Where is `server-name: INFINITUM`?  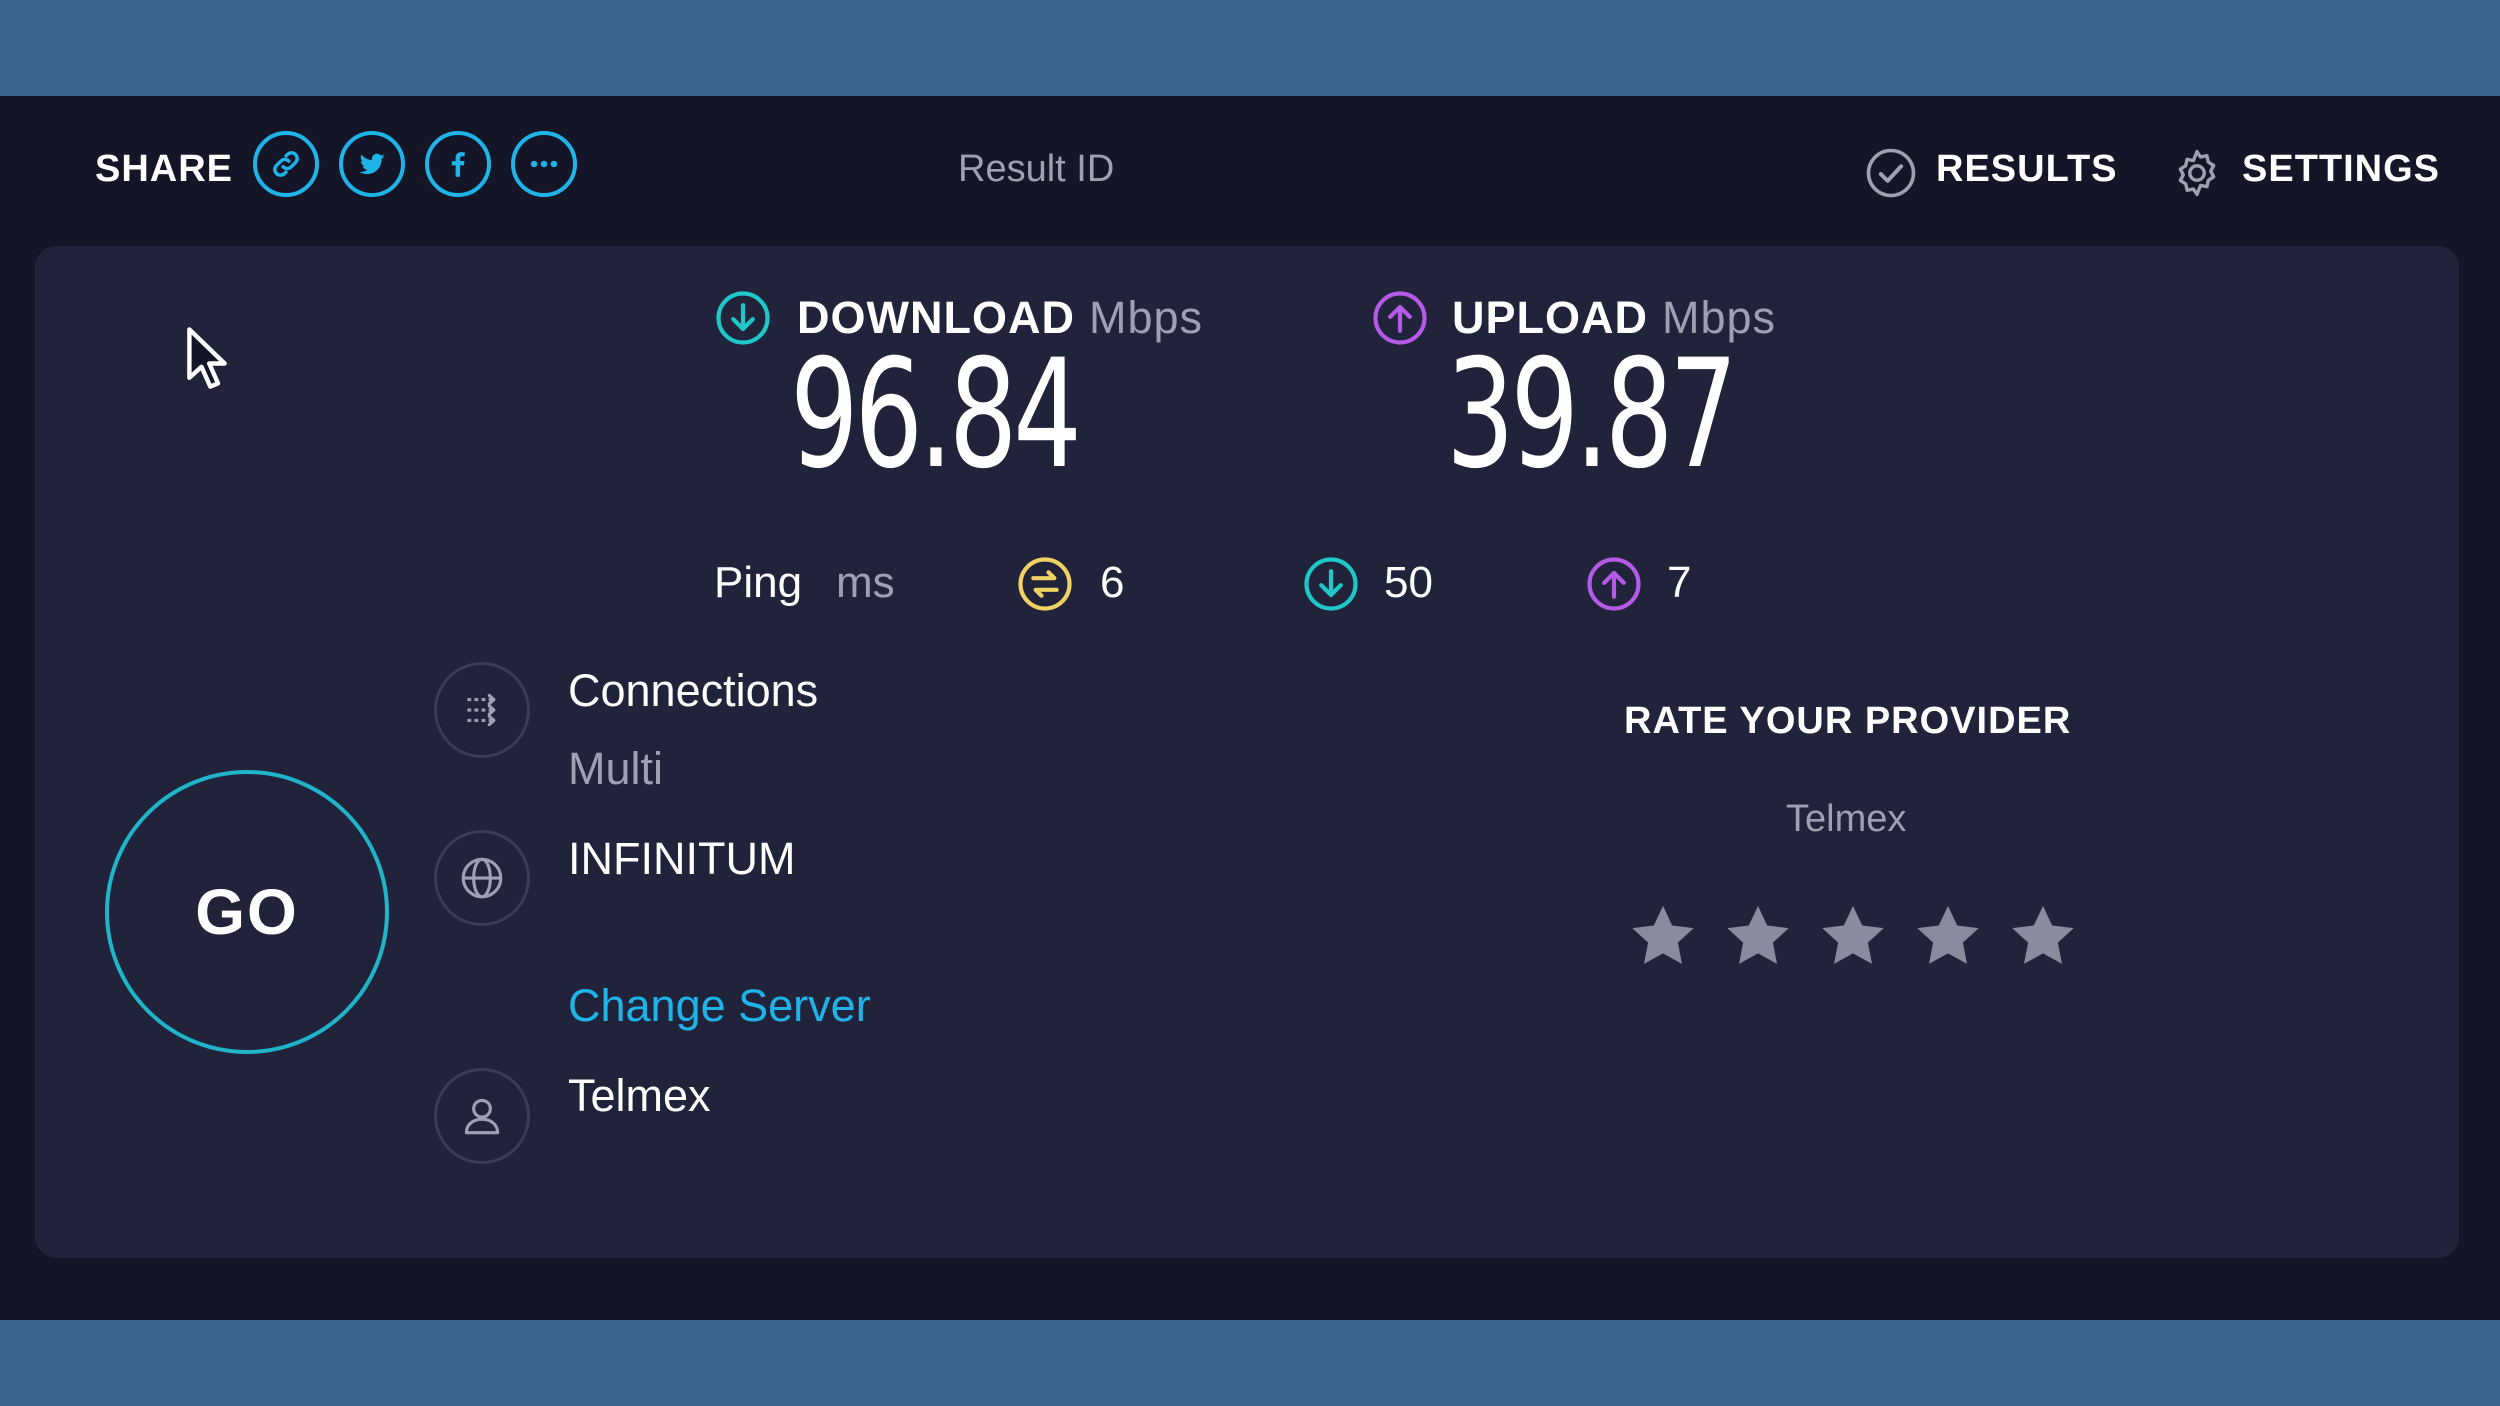 server-name: INFINITUM is located at coordinates (682, 858).